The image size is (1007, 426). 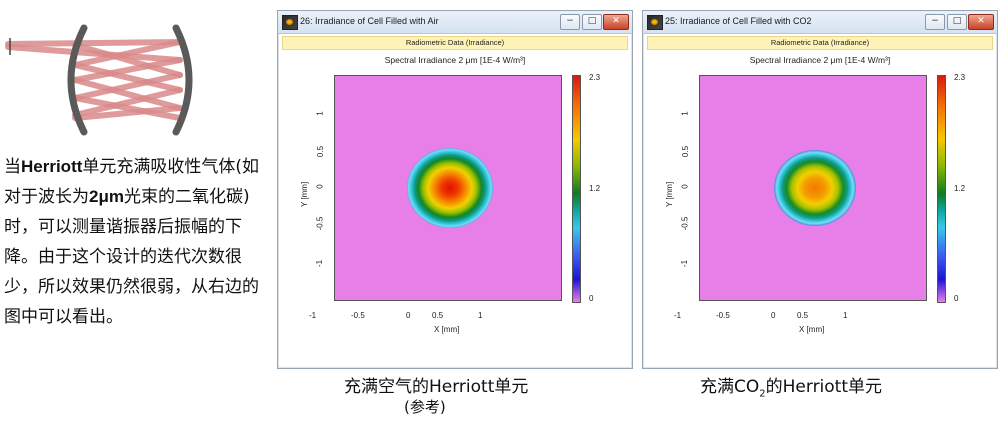 I want to click on caption-air-line1: 充满空气的Herriott单元, so click(x=436, y=387).